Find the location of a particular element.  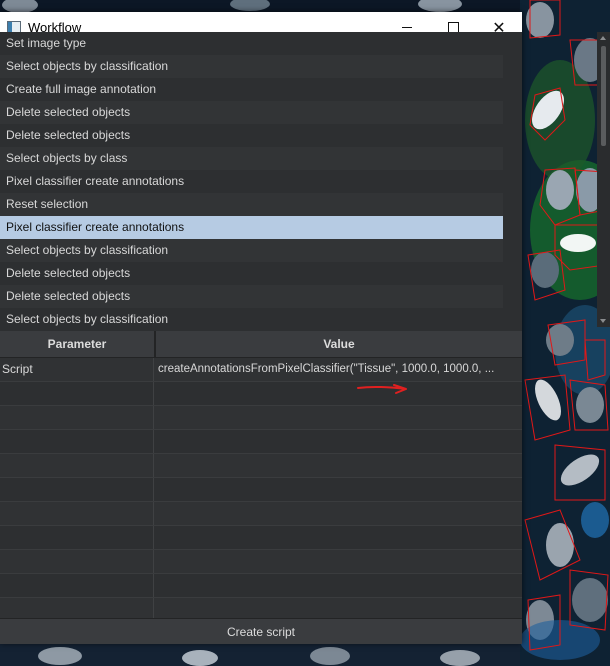

scroll-thumb is located at coordinates (603, 96).